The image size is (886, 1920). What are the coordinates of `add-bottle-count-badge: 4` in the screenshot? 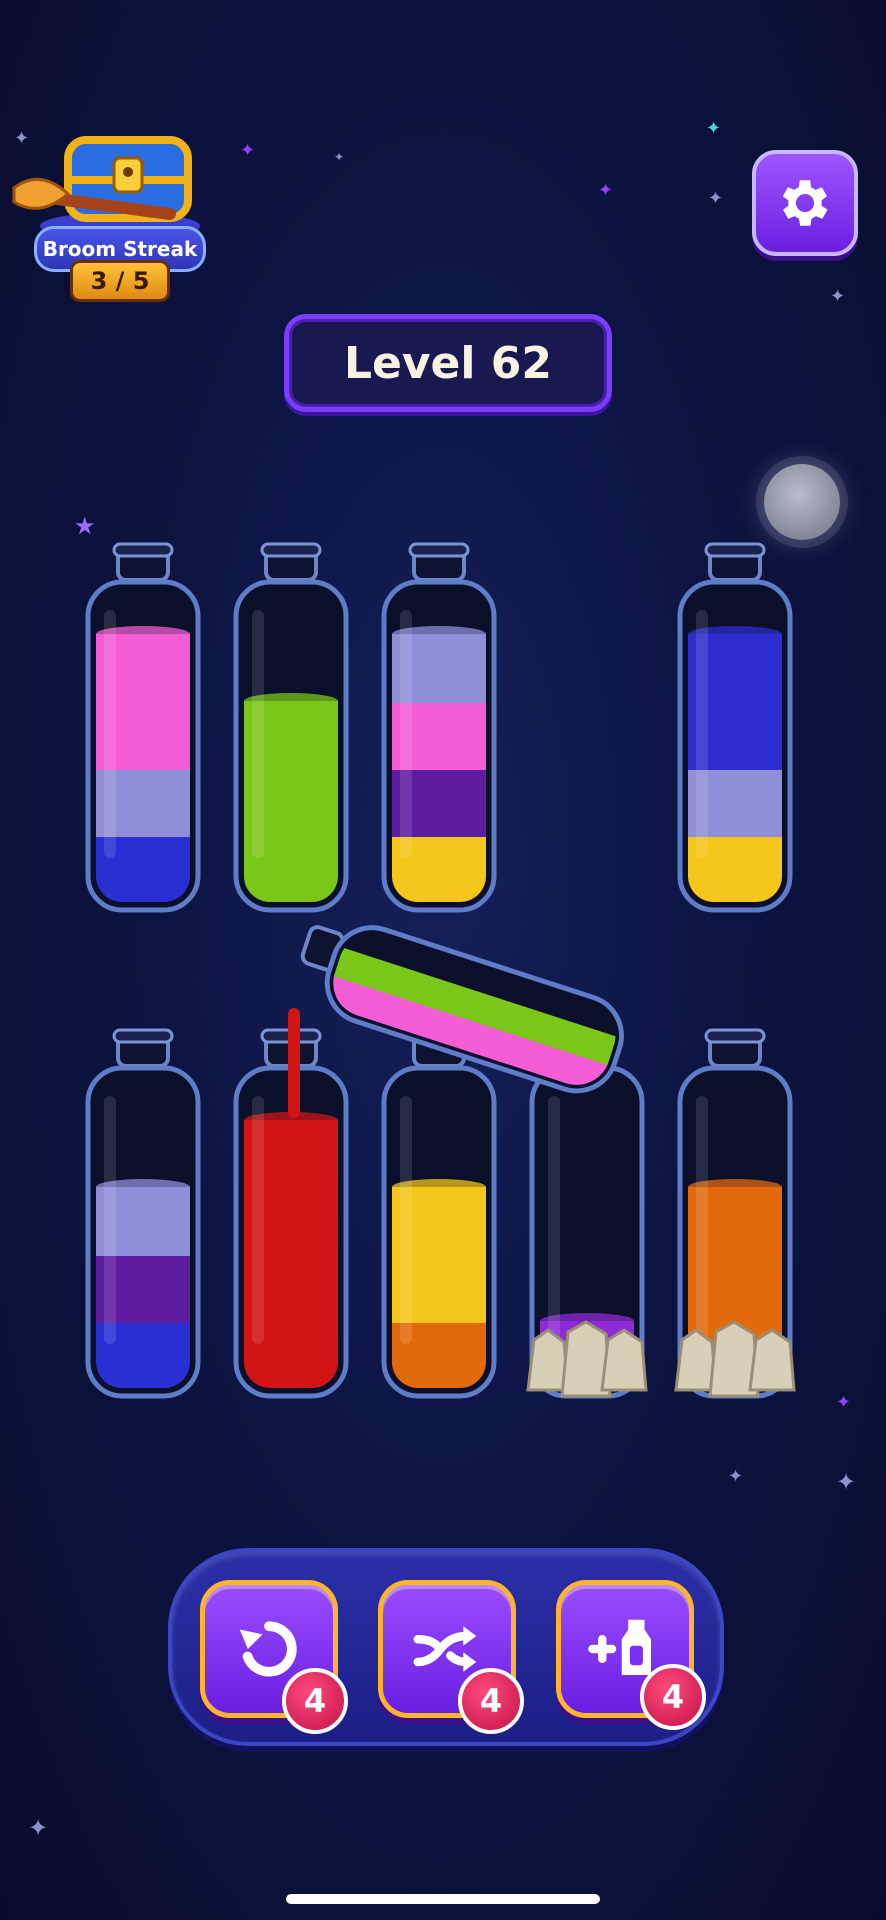 It's located at (673, 1697).